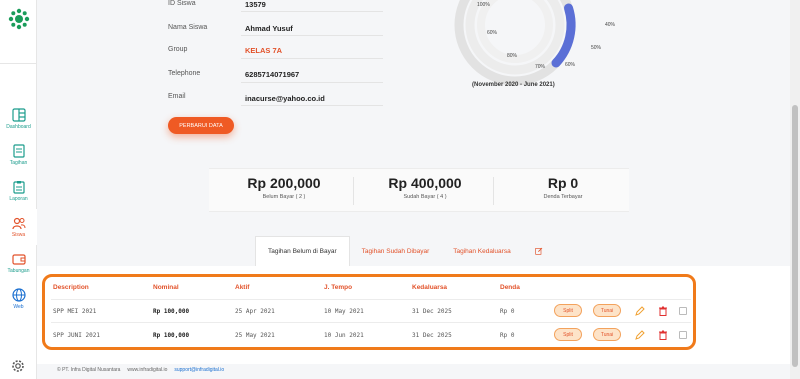 The width and height of the screenshot is (800, 379). Describe the element at coordinates (302, 251) in the screenshot. I see `tab-unpaid: Tagihan Belum di Bayar` at that location.